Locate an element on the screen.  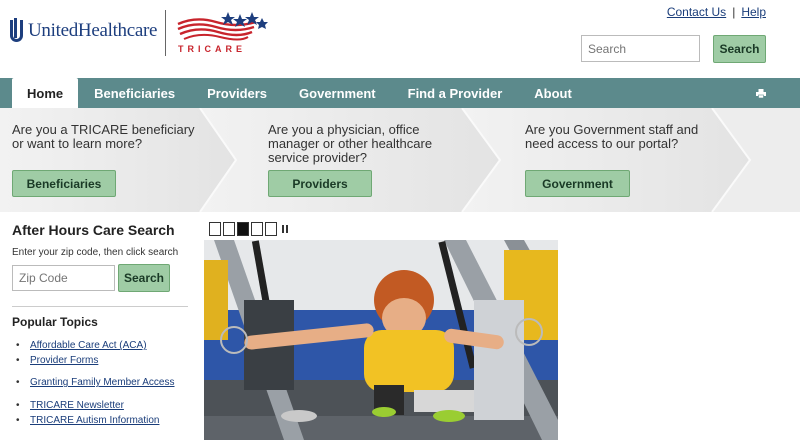
after-hours-title: After Hours Care Search is located at coordinates (93, 230).